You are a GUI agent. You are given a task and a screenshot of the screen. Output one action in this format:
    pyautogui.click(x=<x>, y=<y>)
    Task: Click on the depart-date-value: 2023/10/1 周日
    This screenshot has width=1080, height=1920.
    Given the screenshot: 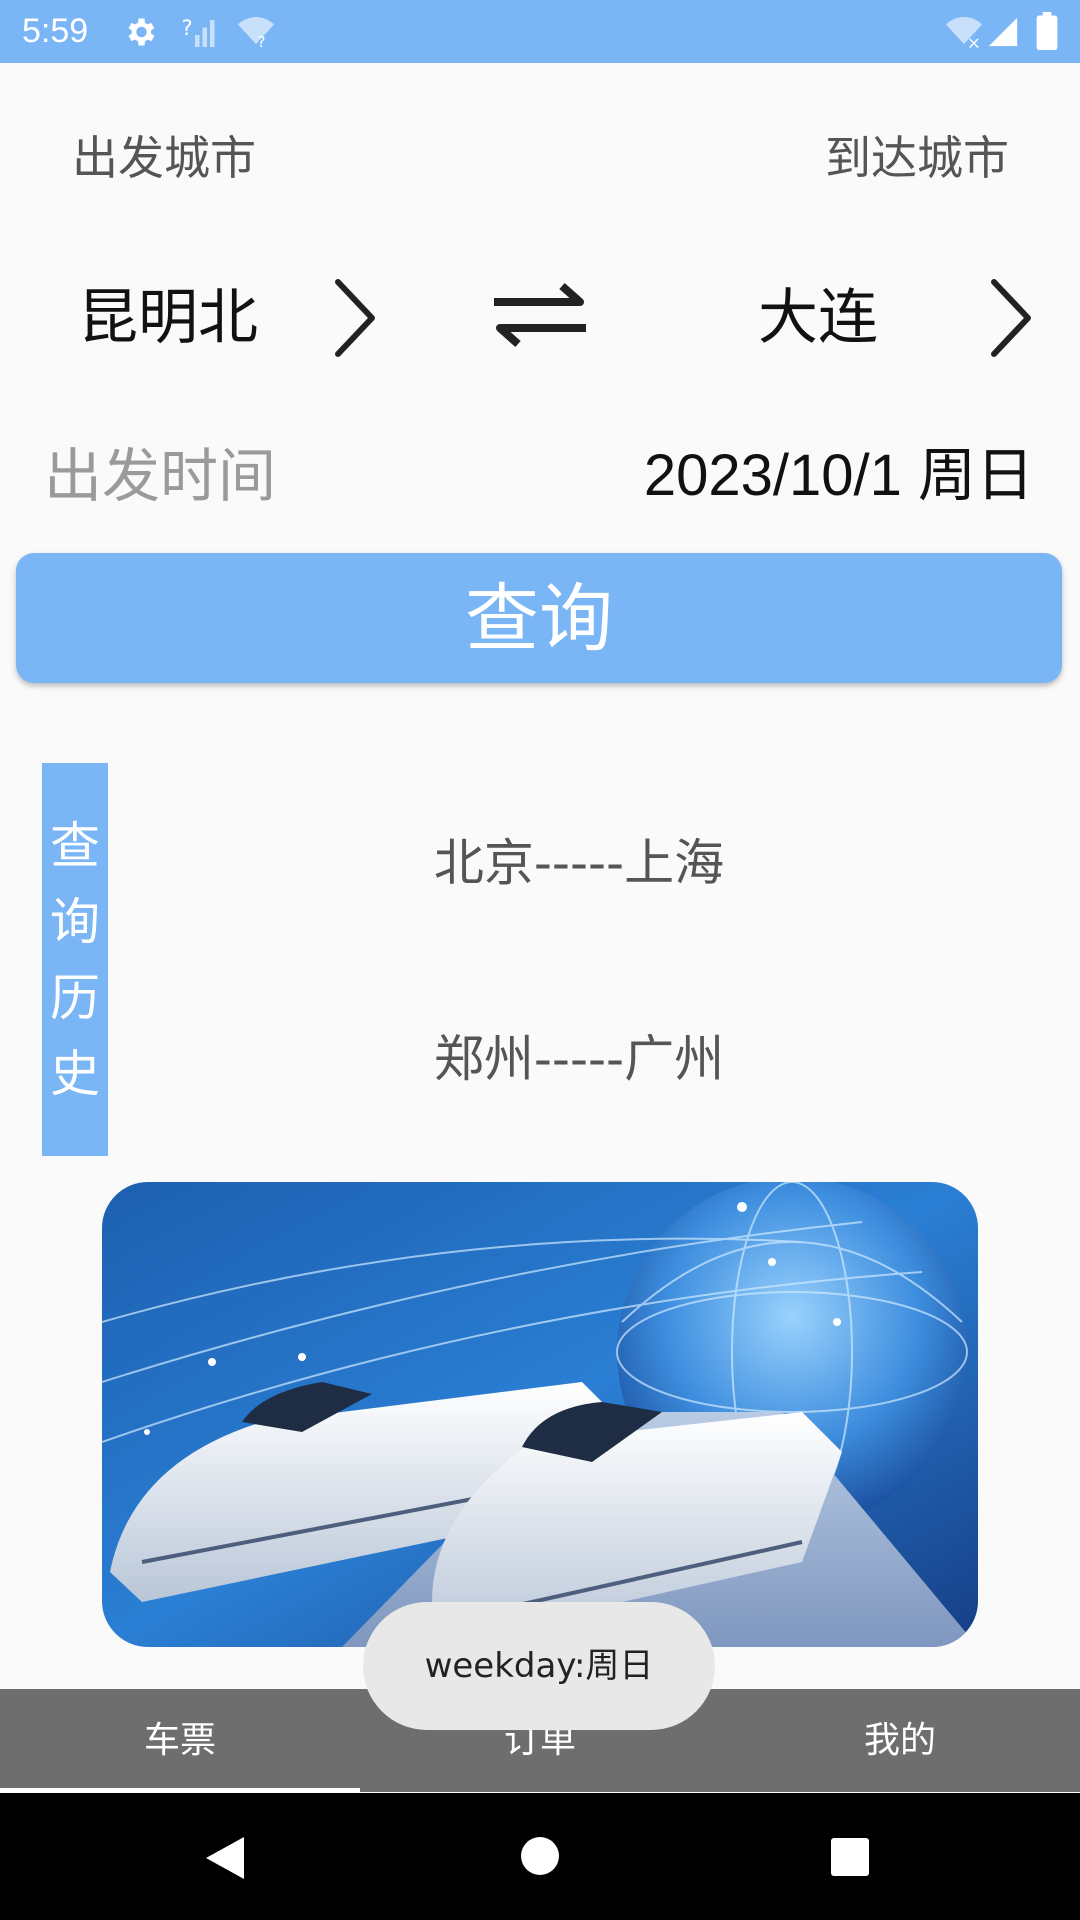 What is the action you would take?
    pyautogui.click(x=839, y=476)
    